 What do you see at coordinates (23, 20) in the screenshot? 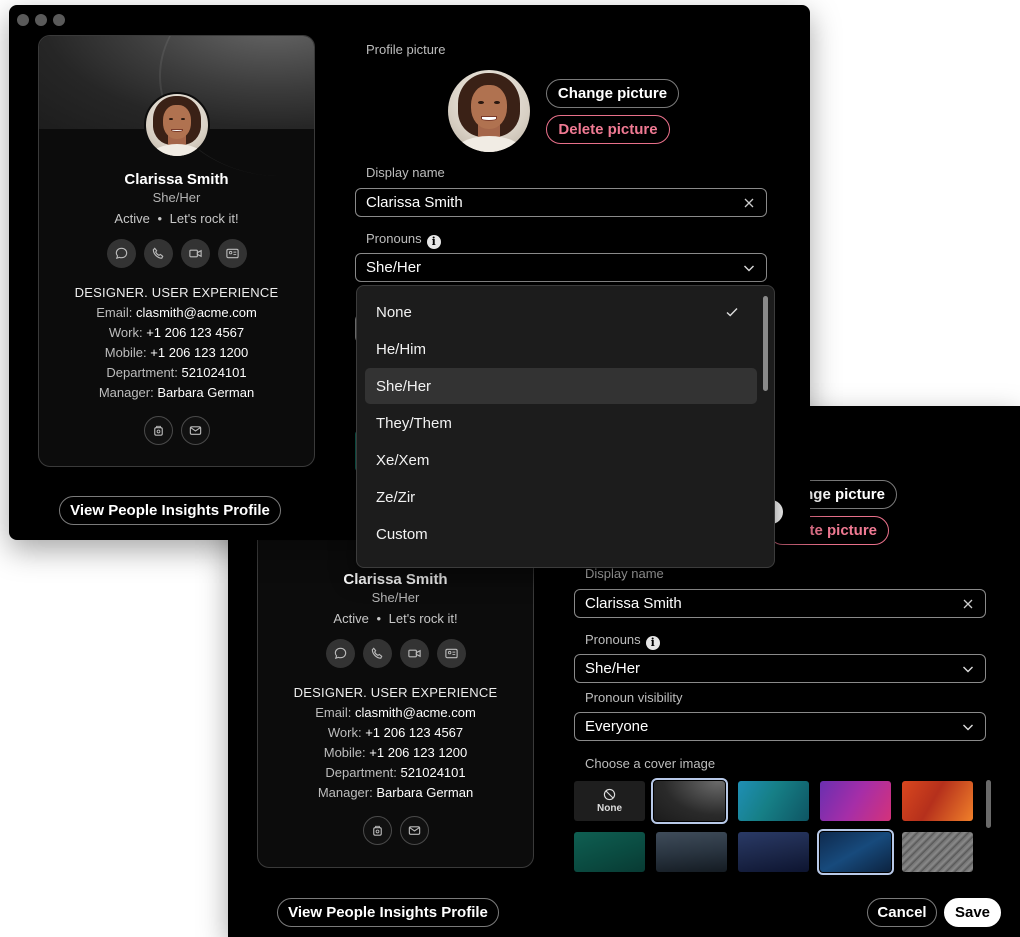
I see `close-window-button` at bounding box center [23, 20].